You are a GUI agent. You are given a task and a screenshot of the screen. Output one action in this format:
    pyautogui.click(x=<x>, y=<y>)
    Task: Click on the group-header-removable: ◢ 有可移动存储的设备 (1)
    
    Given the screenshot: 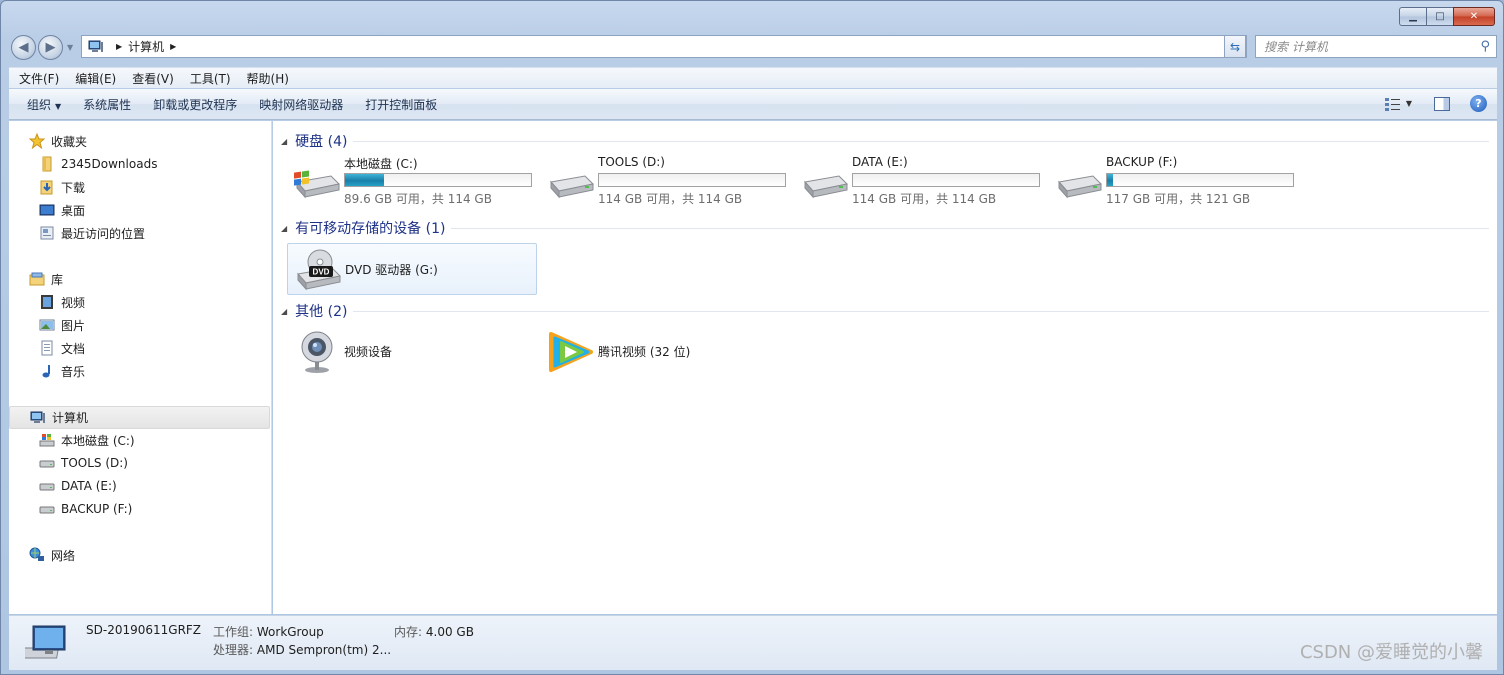 What is the action you would take?
    pyautogui.click(x=885, y=228)
    